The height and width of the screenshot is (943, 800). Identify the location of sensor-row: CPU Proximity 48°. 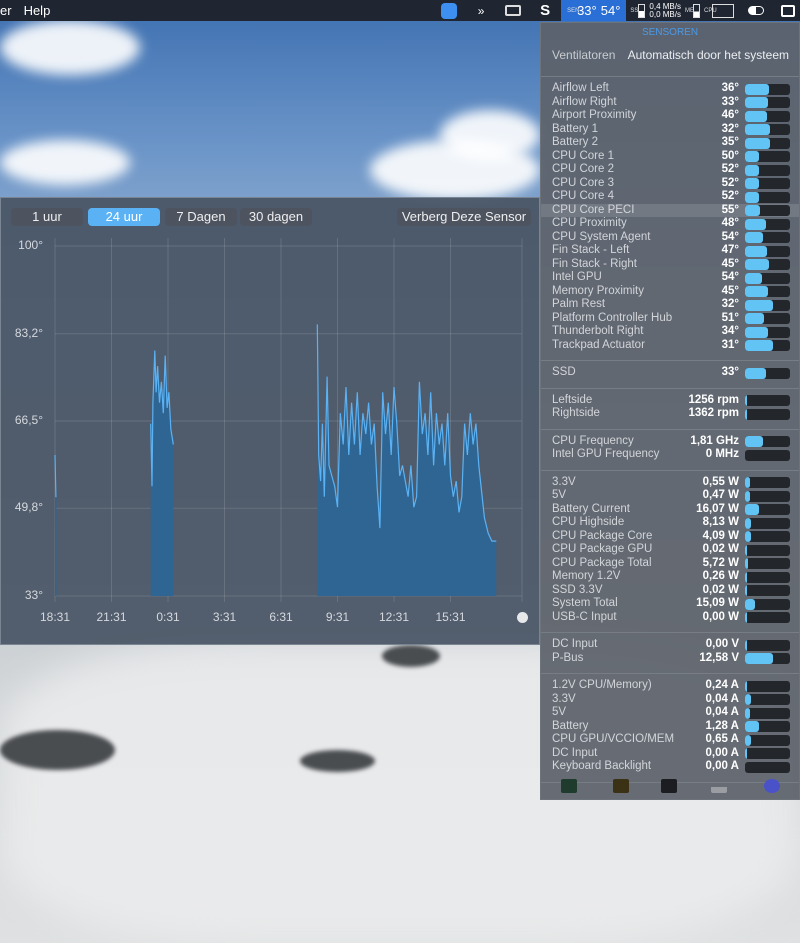
(670, 224).